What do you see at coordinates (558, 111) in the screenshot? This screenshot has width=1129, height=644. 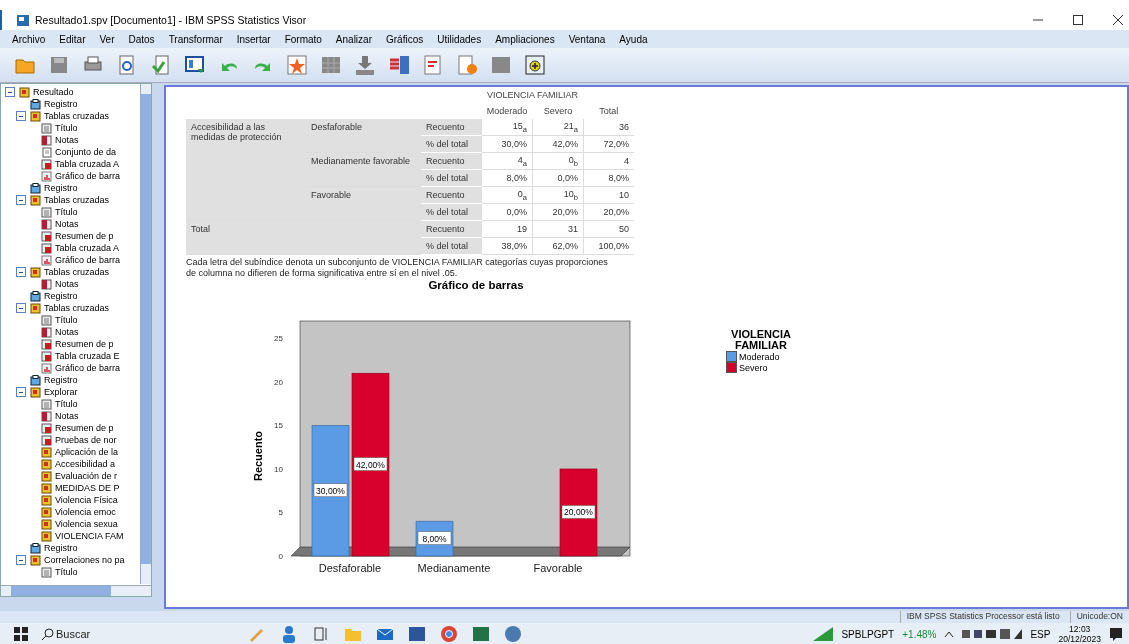 I see `column-header: Severo` at bounding box center [558, 111].